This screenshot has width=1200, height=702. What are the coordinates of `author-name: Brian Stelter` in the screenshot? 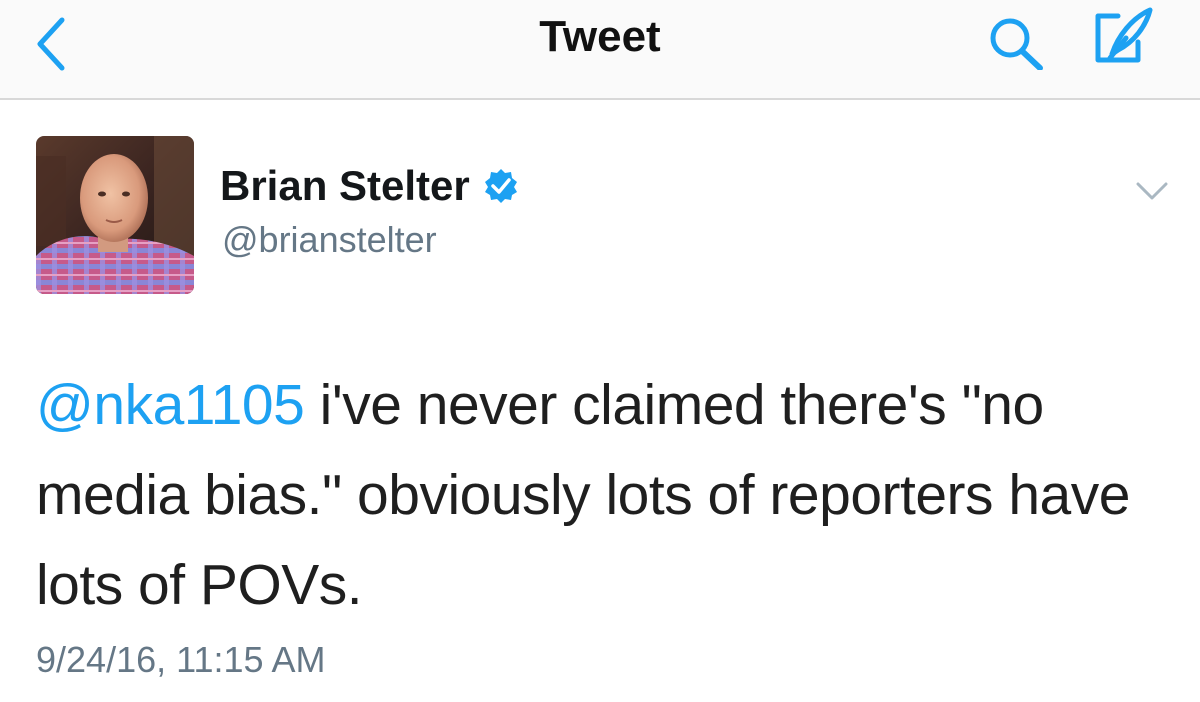 It's located at (345, 186).